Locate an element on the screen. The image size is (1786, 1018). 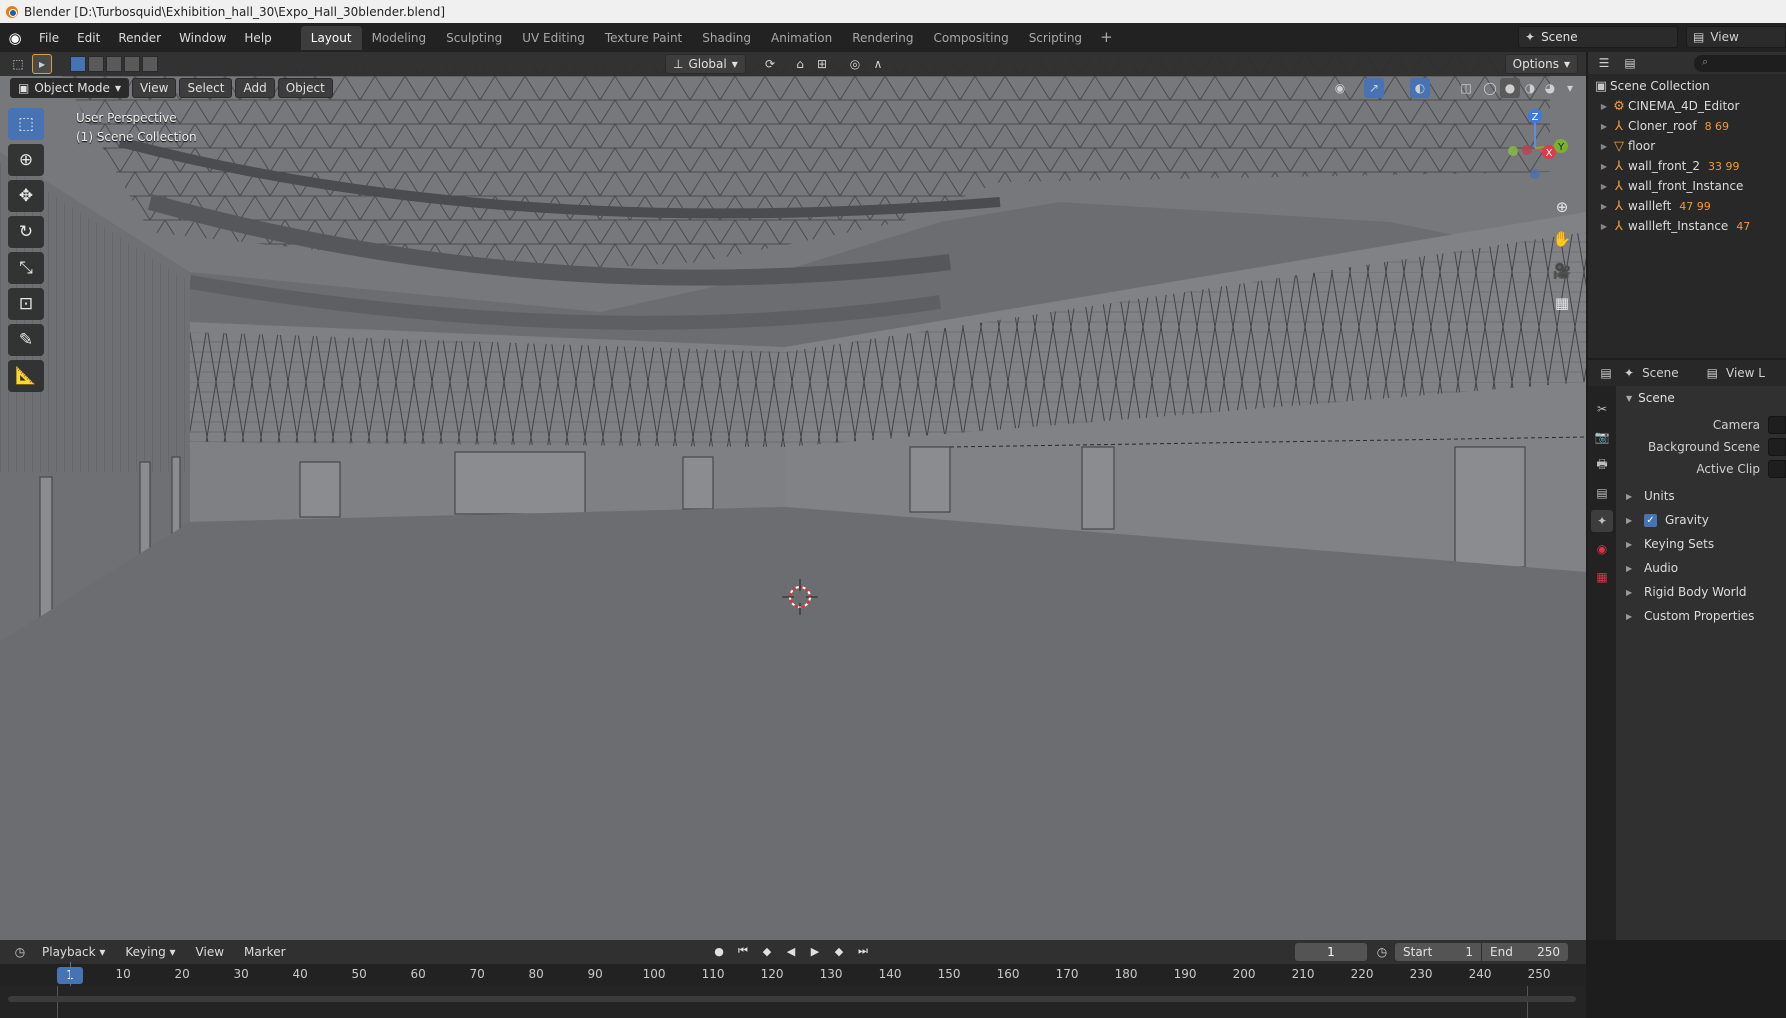
units-panel: ▶ Units is located at coordinates (1703, 496).